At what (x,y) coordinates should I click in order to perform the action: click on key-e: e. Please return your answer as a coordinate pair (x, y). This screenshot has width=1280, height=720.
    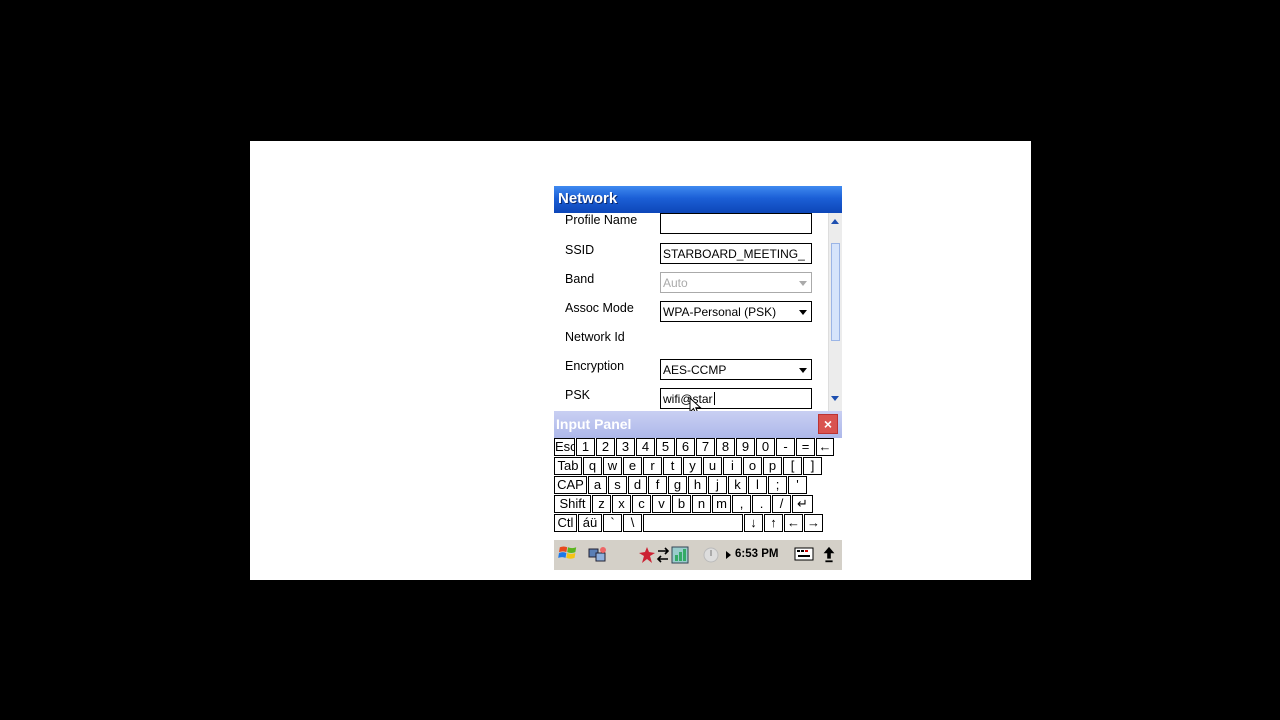
    Looking at the image, I should click on (632, 466).